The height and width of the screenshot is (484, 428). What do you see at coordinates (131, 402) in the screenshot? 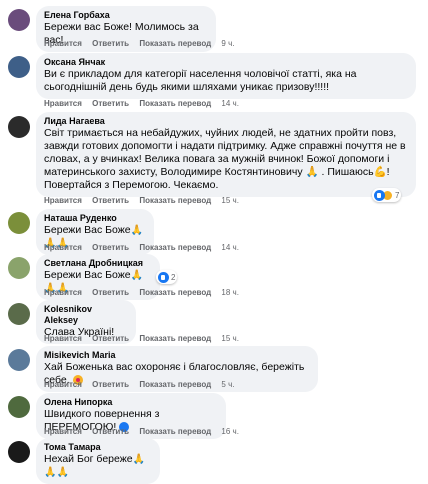
I see `comment-author: Олена Нипорка` at bounding box center [131, 402].